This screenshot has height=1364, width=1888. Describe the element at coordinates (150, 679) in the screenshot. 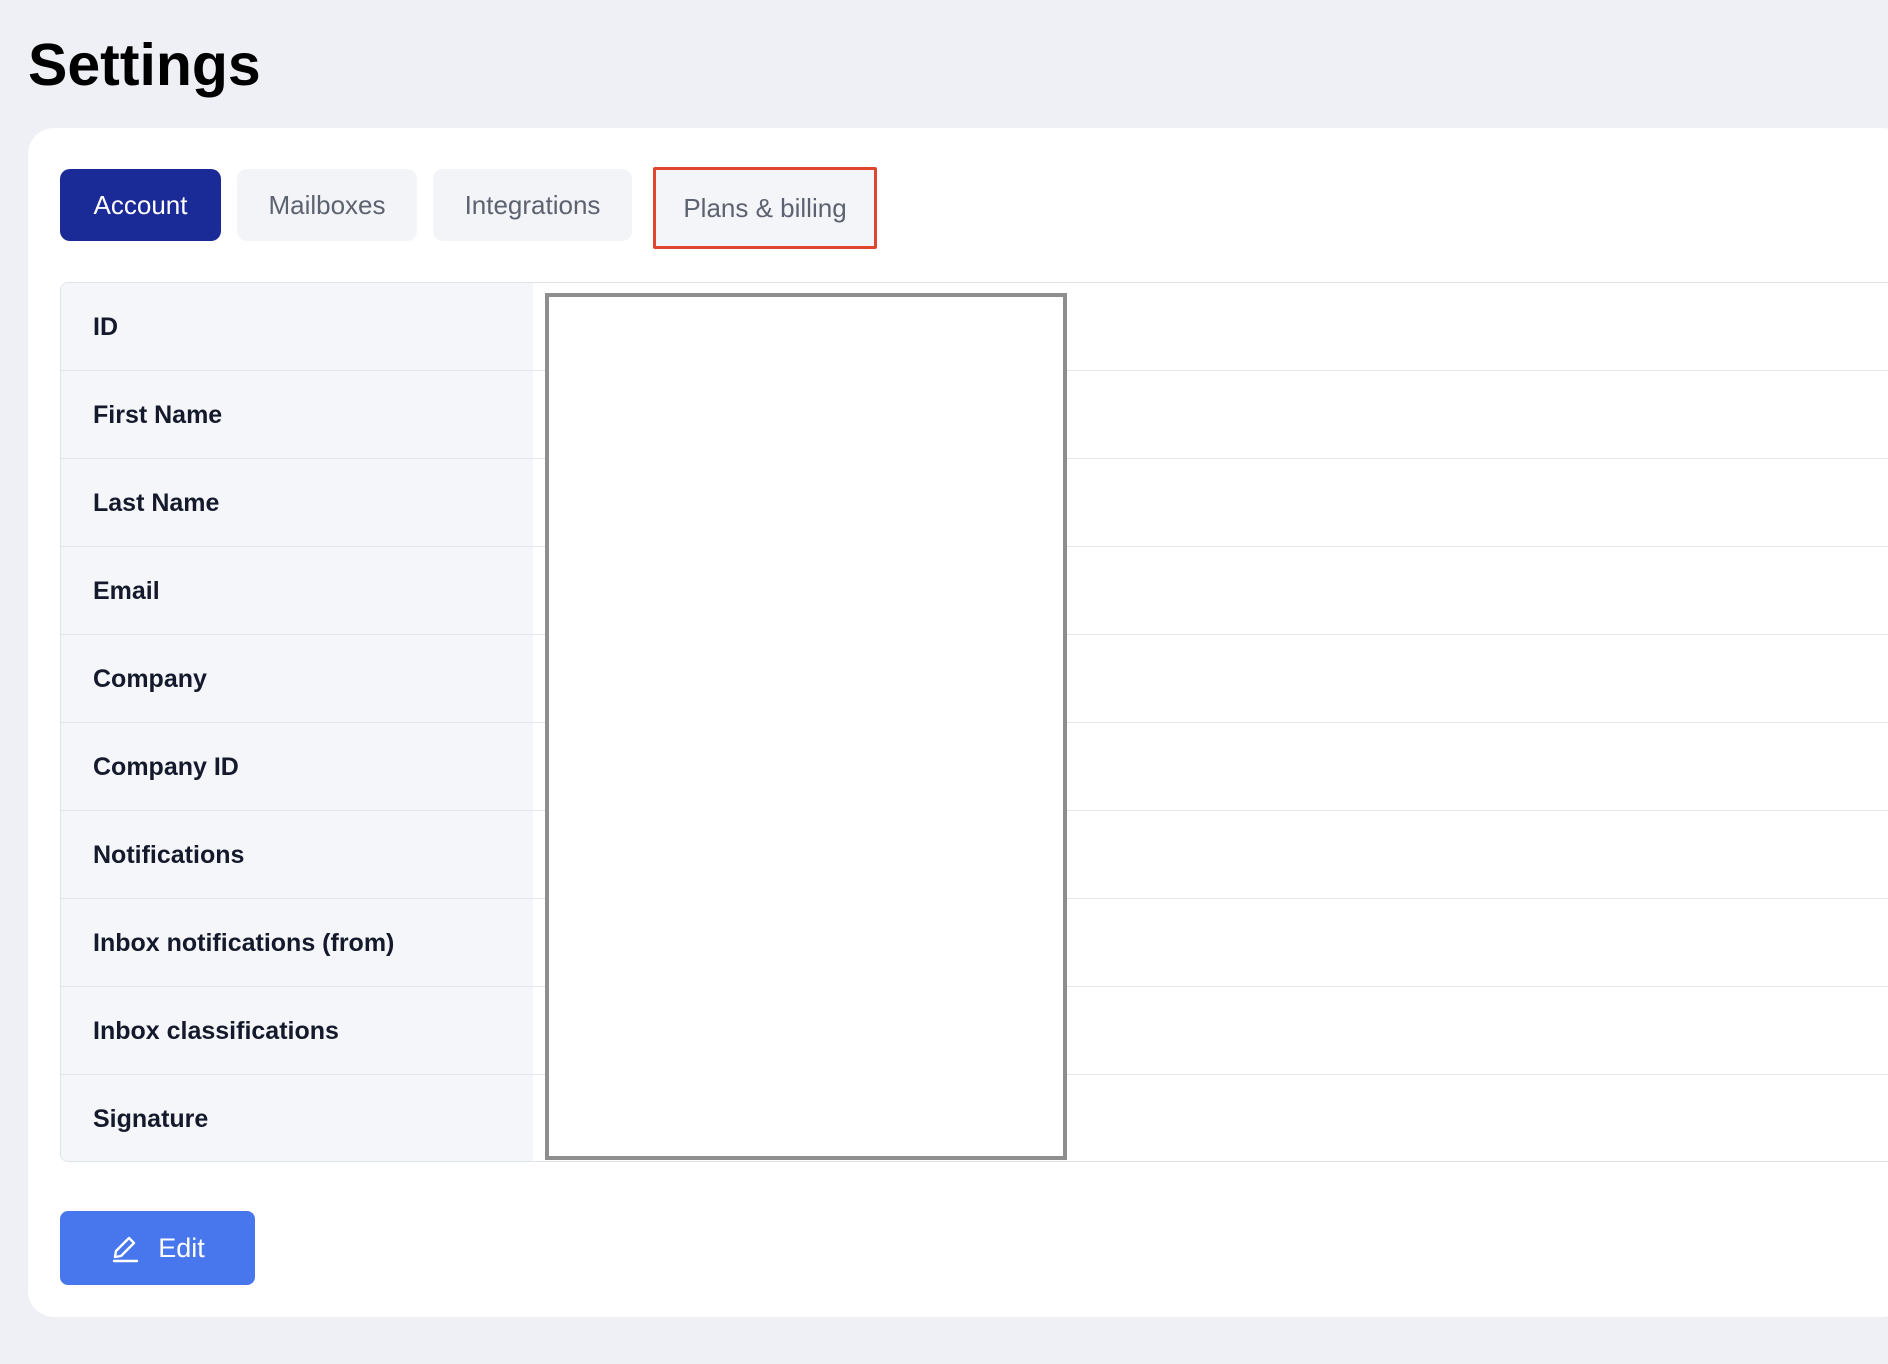

I see `row-label-company: Company` at that location.